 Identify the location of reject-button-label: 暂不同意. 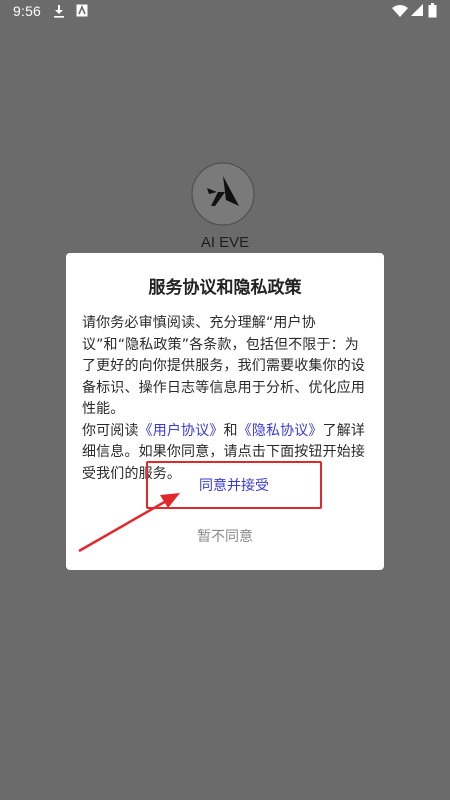
(225, 537).